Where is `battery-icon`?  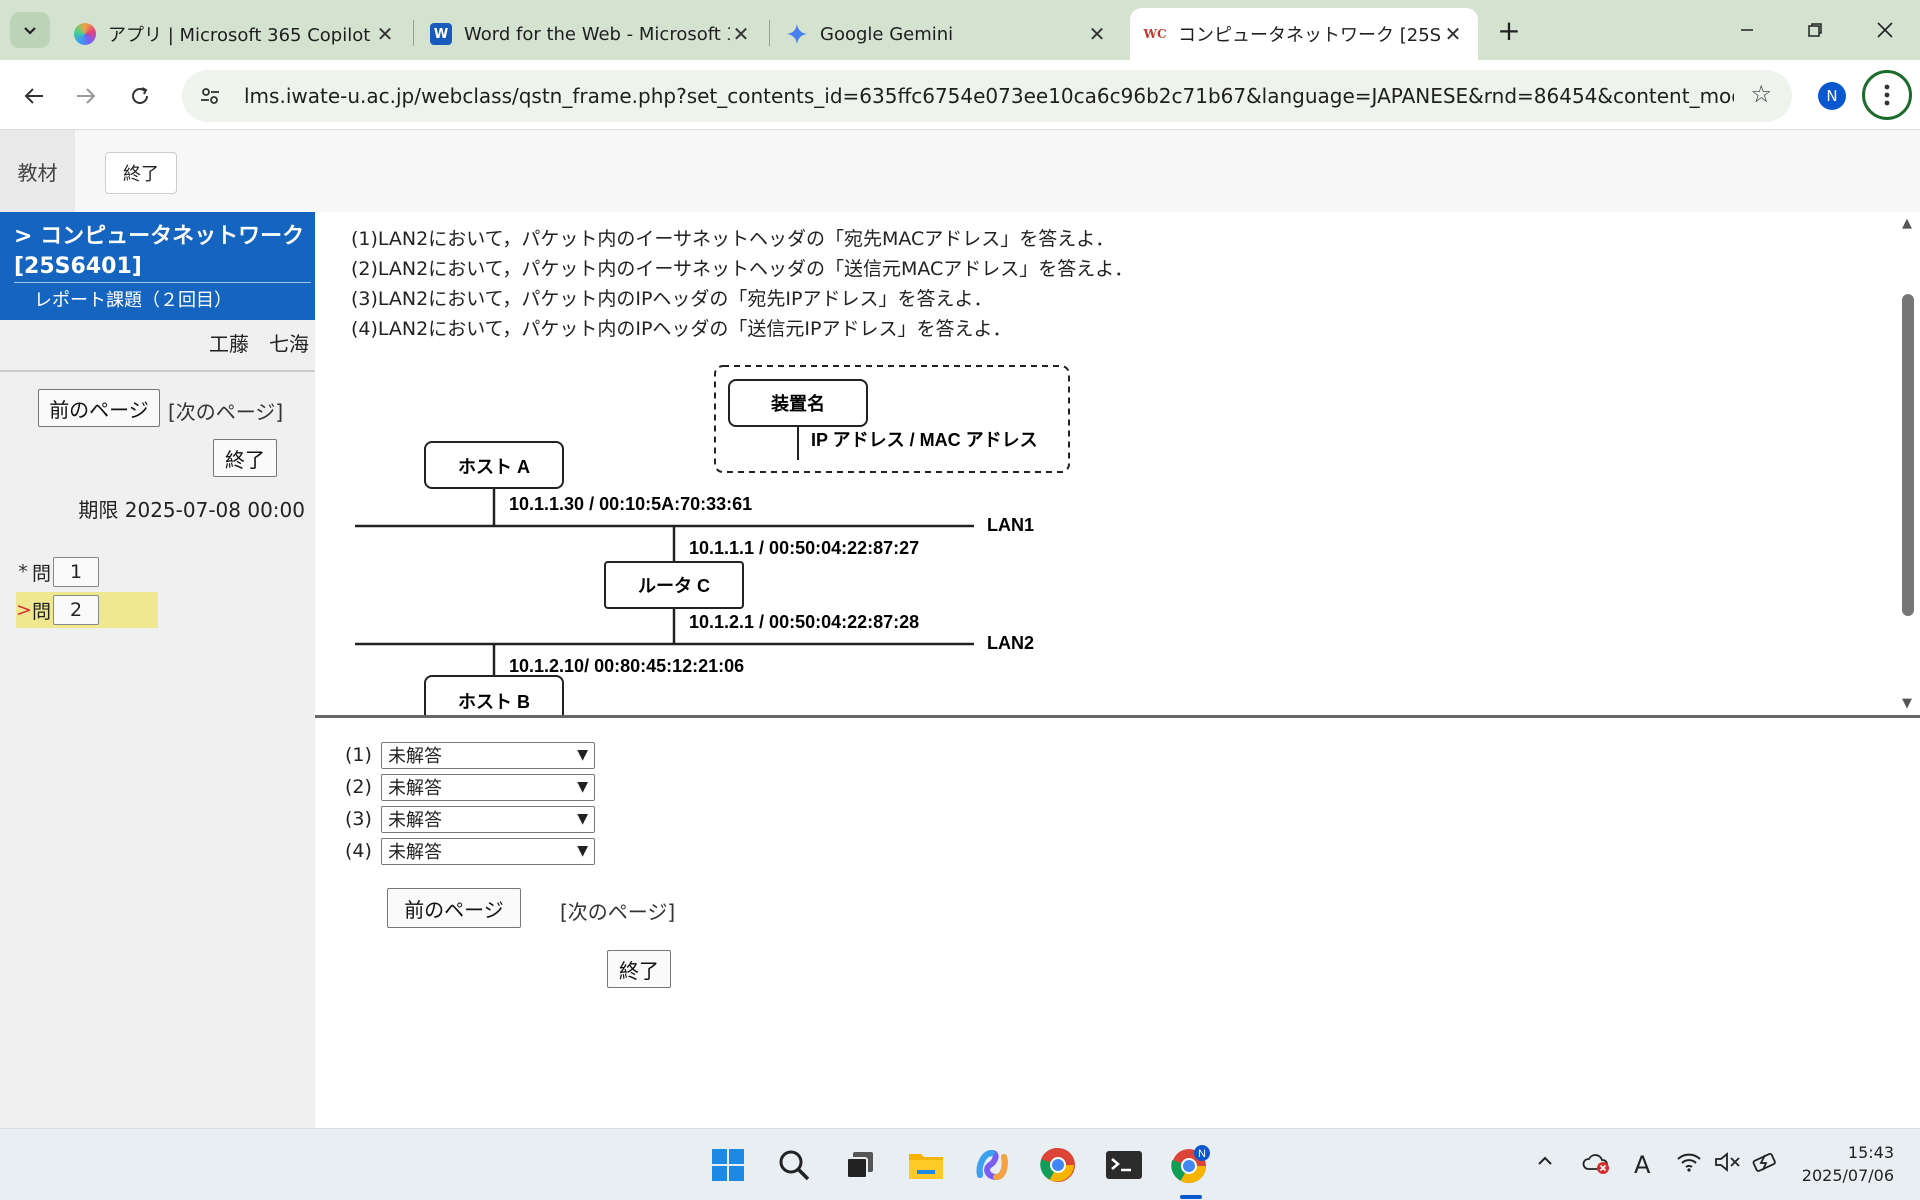
battery-icon is located at coordinates (1766, 1164).